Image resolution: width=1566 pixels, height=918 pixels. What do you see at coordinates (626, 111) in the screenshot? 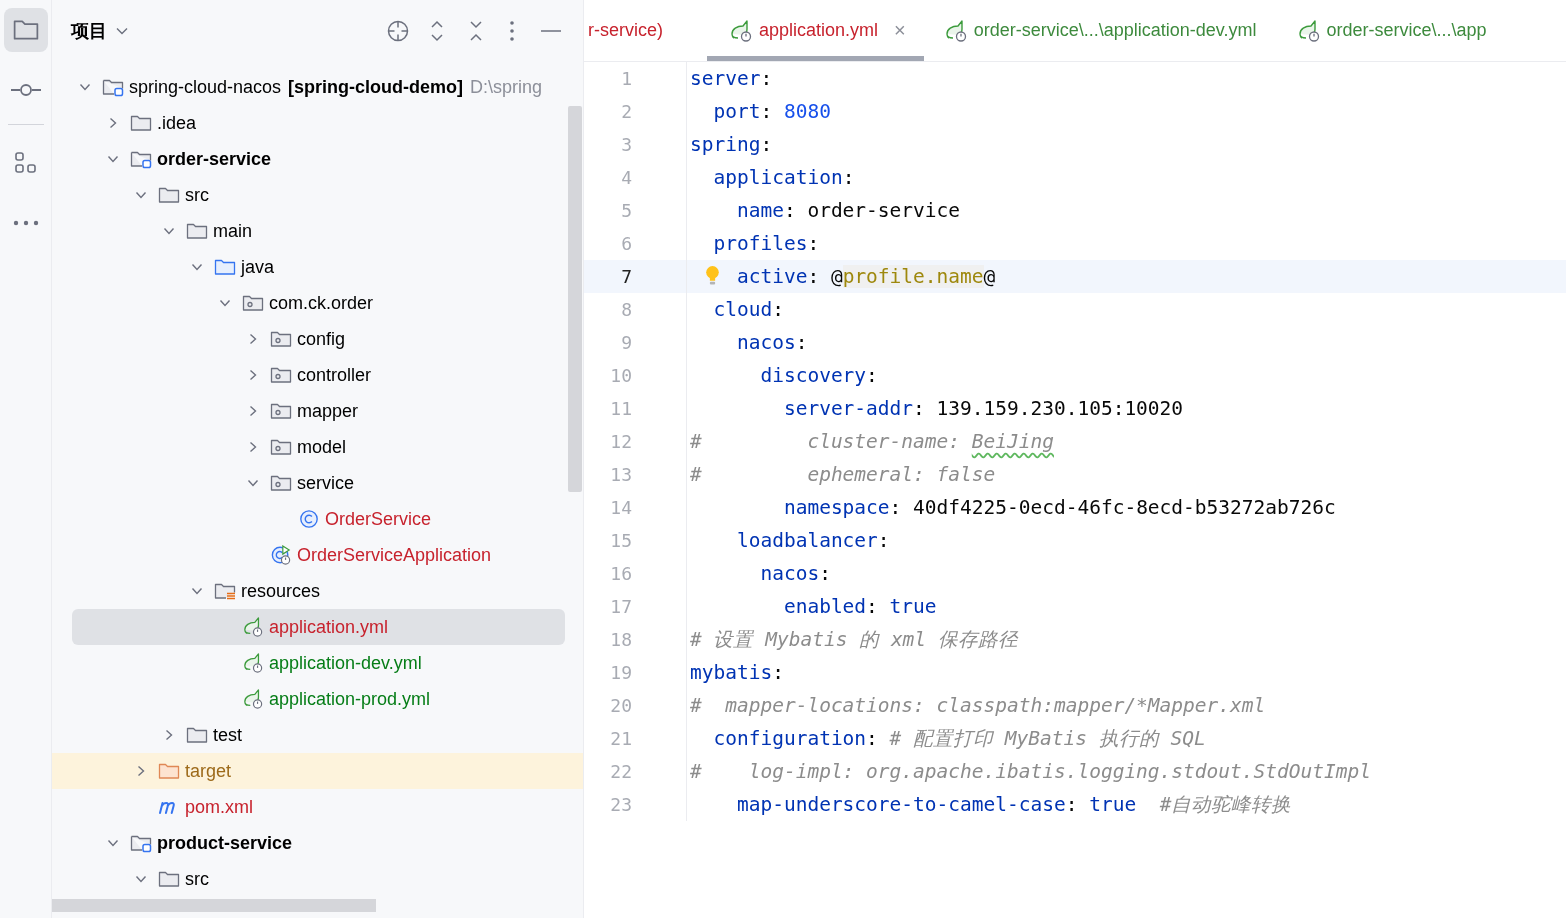
I see `line-number: 2` at bounding box center [626, 111].